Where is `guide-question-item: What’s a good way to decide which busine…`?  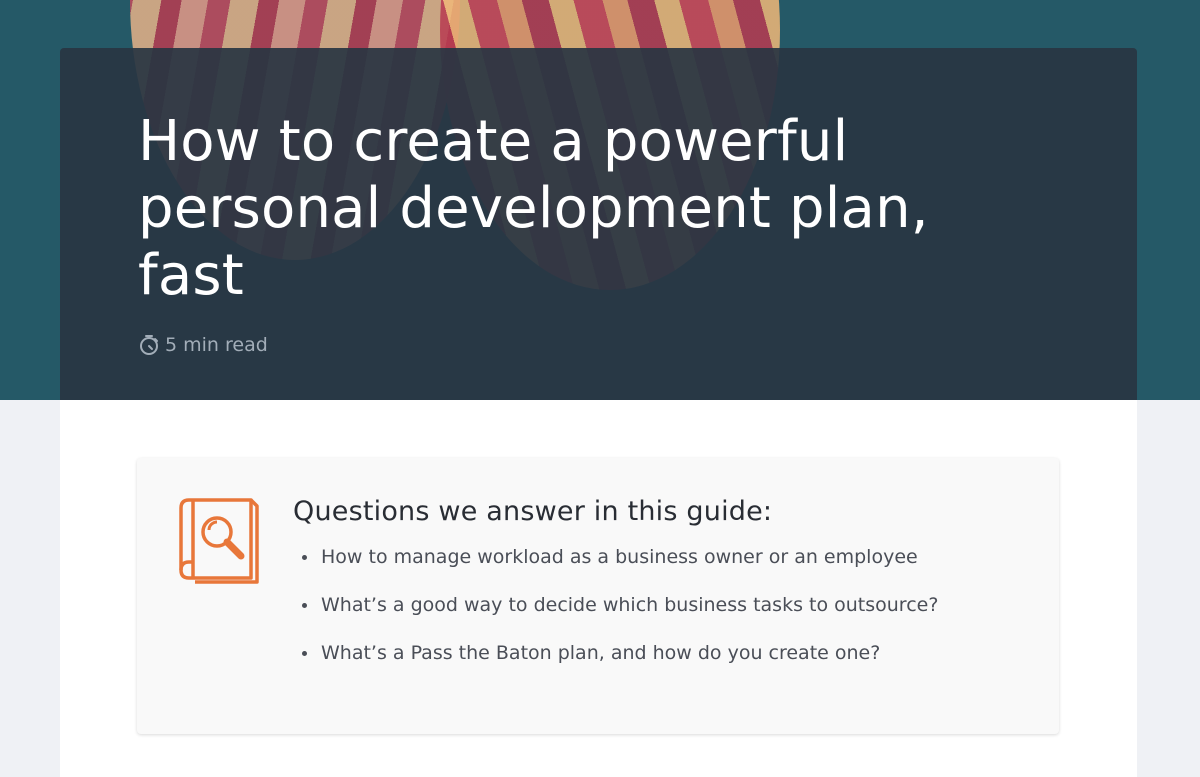
guide-question-item: What’s a good way to decide which busine… is located at coordinates (615, 614).